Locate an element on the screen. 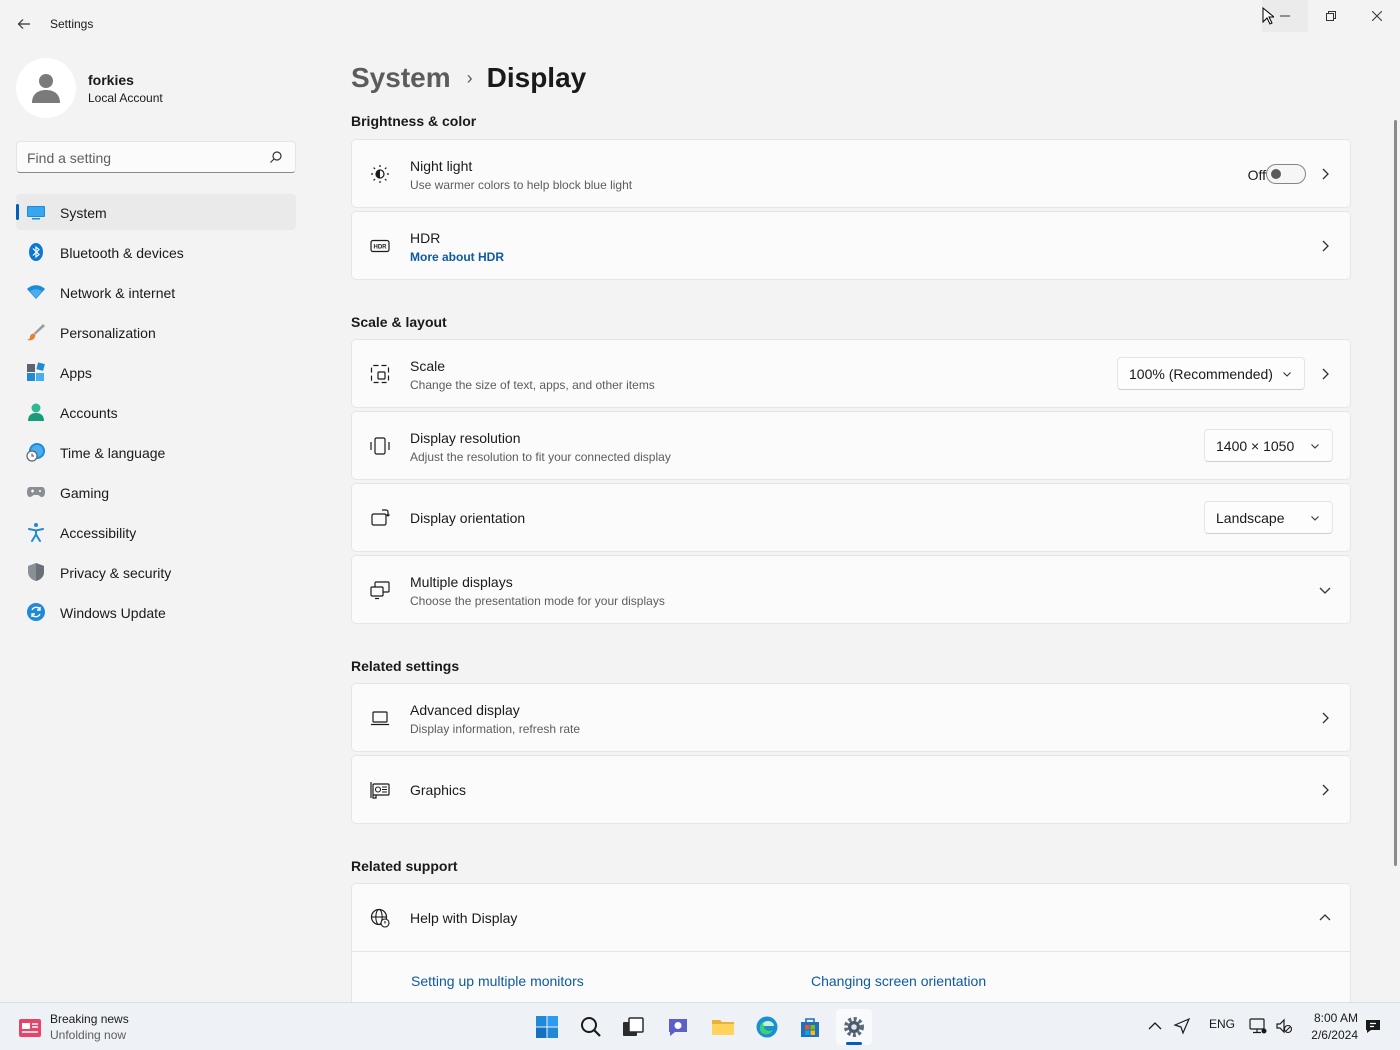 The height and width of the screenshot is (1050, 1400). windows-logo-icon is located at coordinates (547, 1027).